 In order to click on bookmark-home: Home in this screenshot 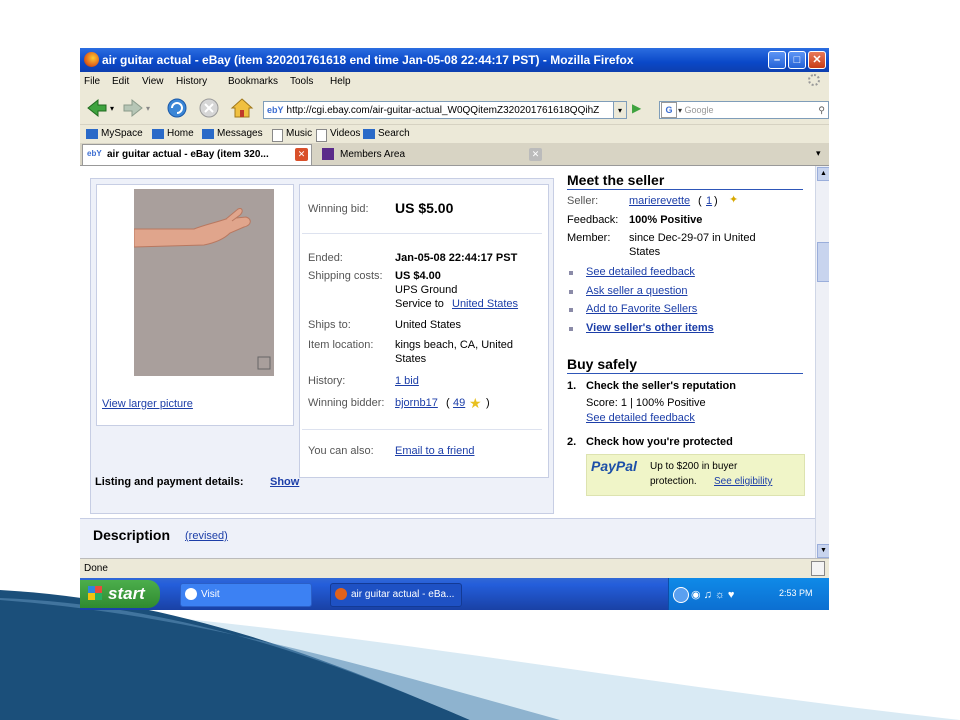, I will do `click(180, 133)`.